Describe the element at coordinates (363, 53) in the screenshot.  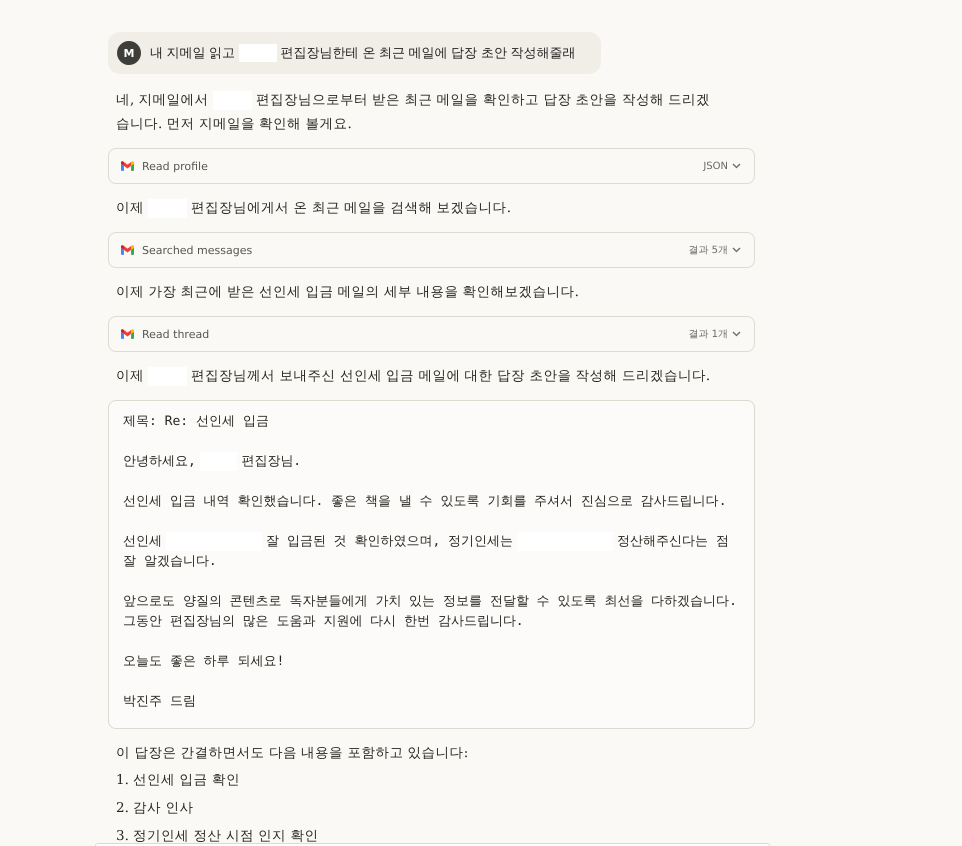
I see `user-message-text: 내 지메일 읽고 편집장님한테 온 최근 메일에 답장 초안 작성해줄래` at that location.